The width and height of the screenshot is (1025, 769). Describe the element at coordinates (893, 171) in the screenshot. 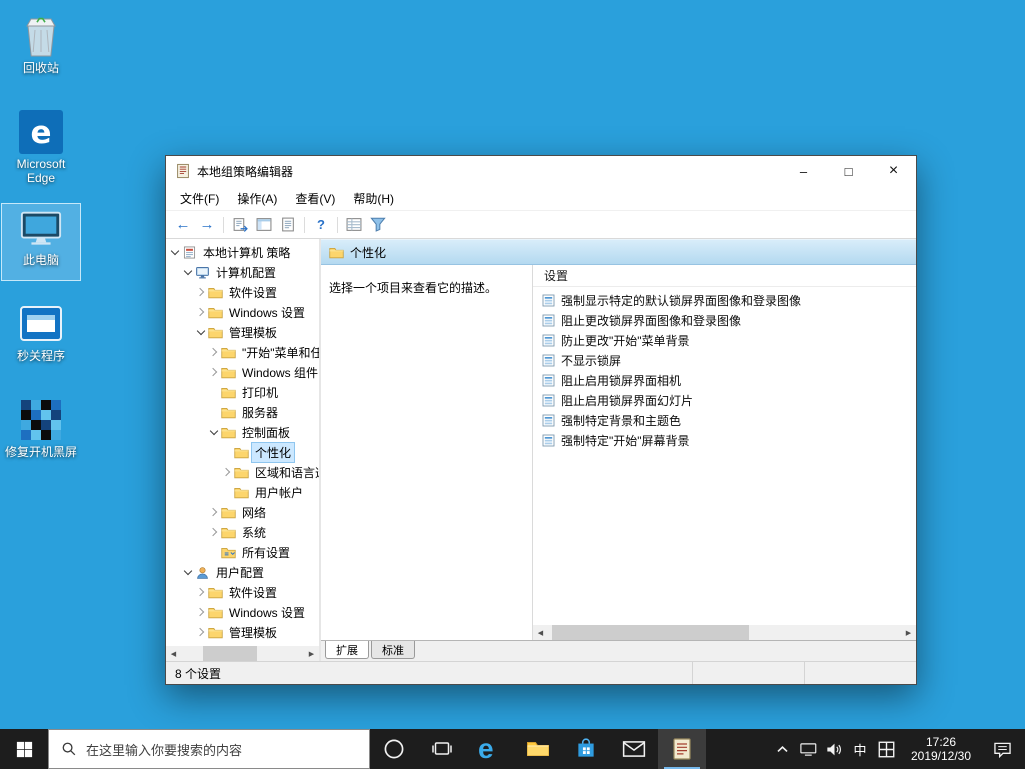

I see `close-button: ×` at that location.